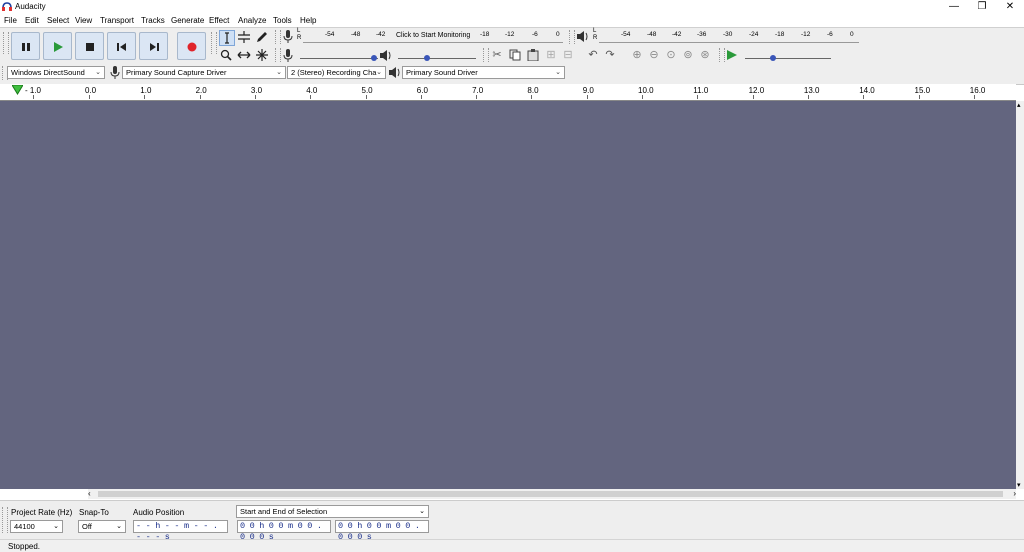  What do you see at coordinates (308, 20) in the screenshot?
I see `menu-help: Help` at bounding box center [308, 20].